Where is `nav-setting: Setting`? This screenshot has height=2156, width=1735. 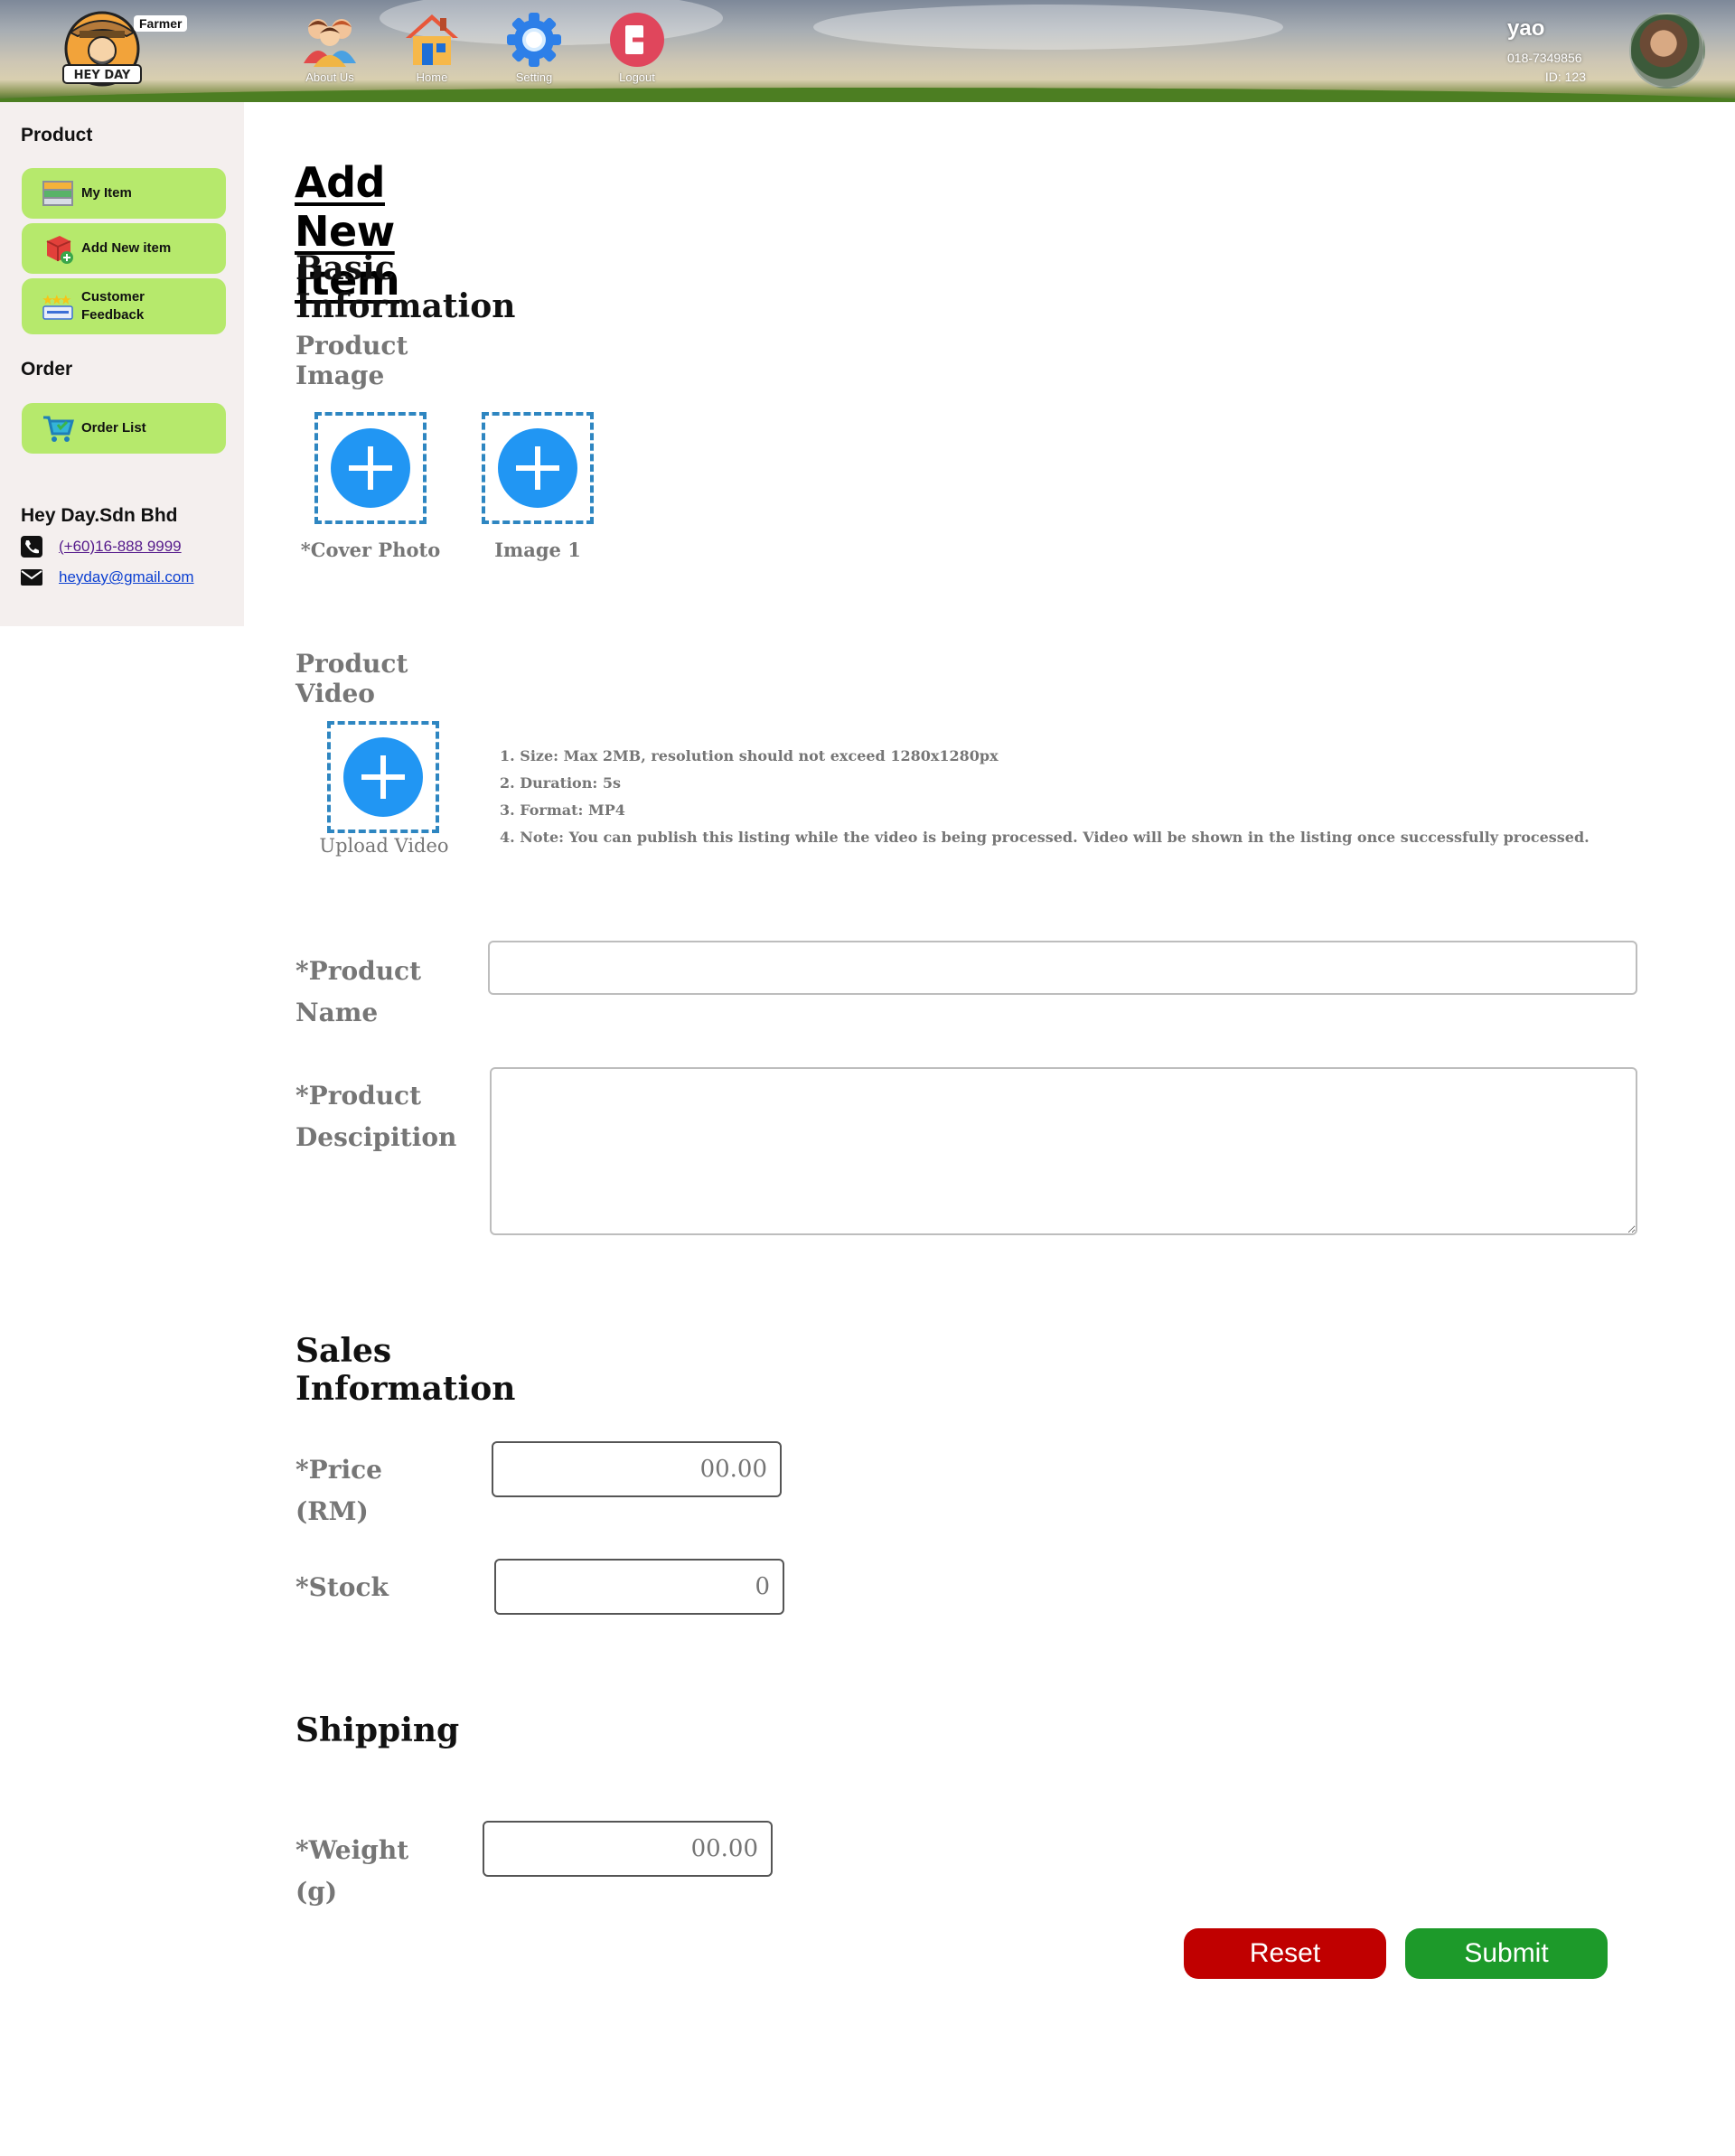 nav-setting: Setting is located at coordinates (534, 48).